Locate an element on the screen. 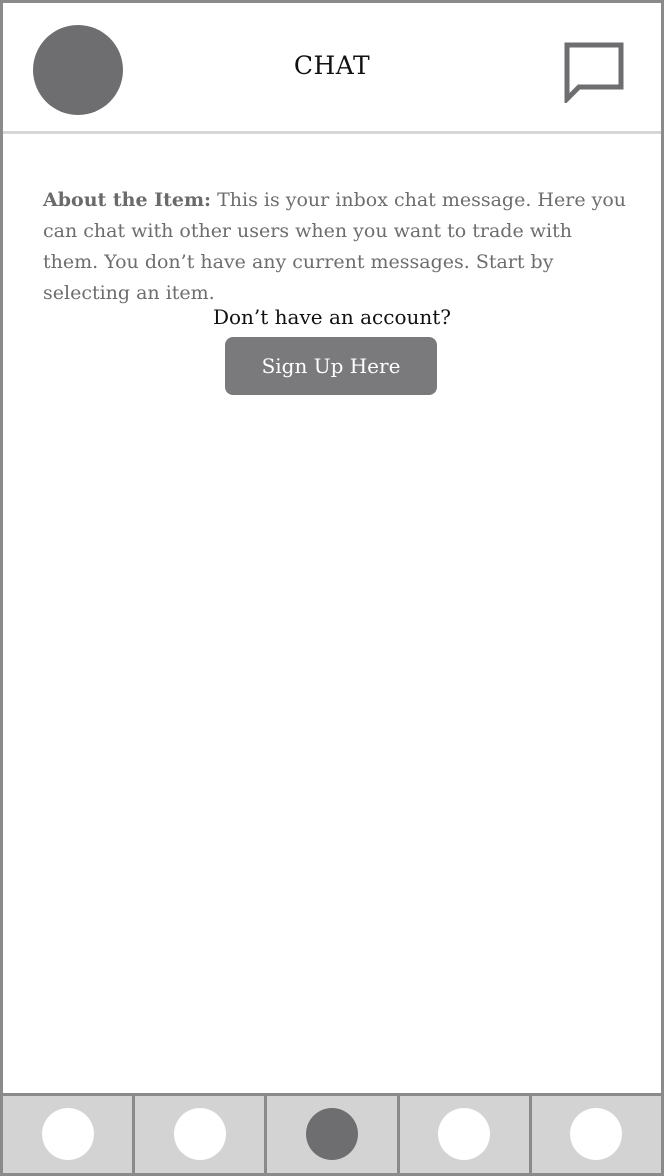 This screenshot has width=664, height=1176. account-prompt: Don’t have an account? is located at coordinates (332, 317).